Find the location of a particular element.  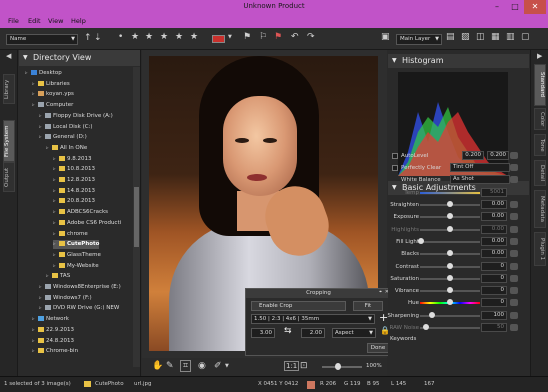

filmstrip-icon: ▥ is located at coordinates (510, 37).